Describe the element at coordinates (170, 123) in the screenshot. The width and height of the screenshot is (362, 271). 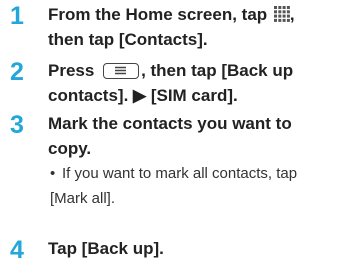
I see `step-line: Mark the contacts you want to` at that location.